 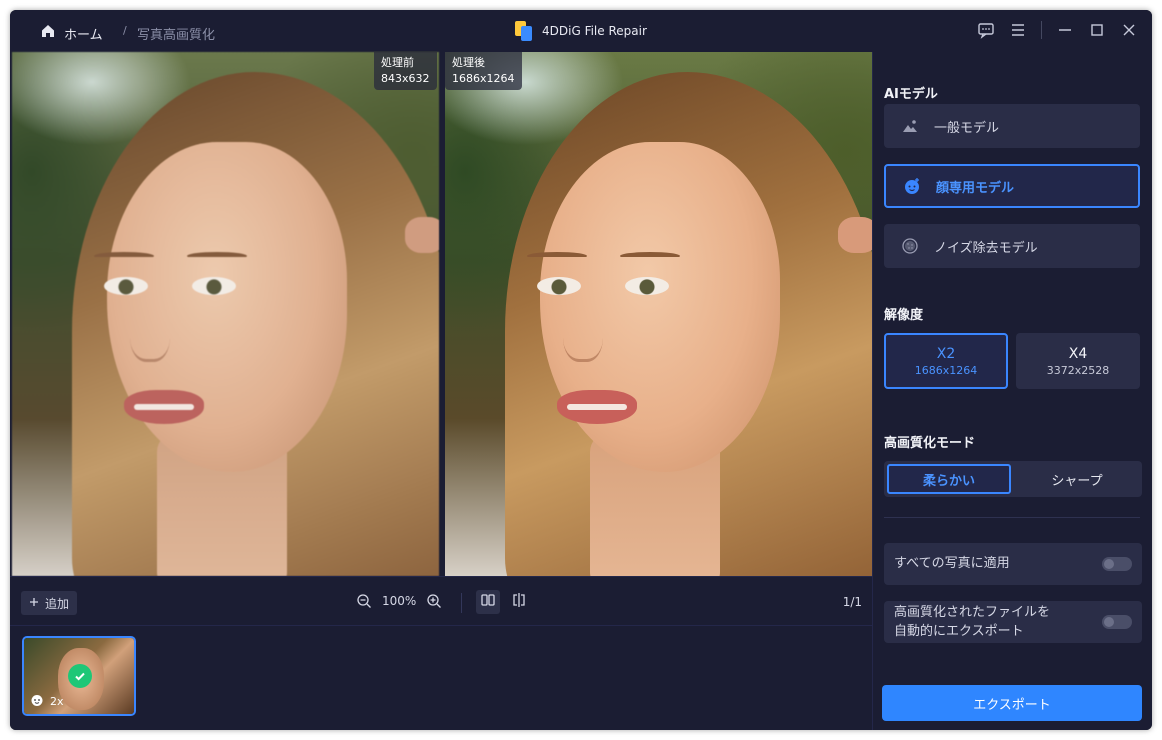 What do you see at coordinates (911, 94) in the screenshot?
I see `ai-model-title: AIモデル` at bounding box center [911, 94].